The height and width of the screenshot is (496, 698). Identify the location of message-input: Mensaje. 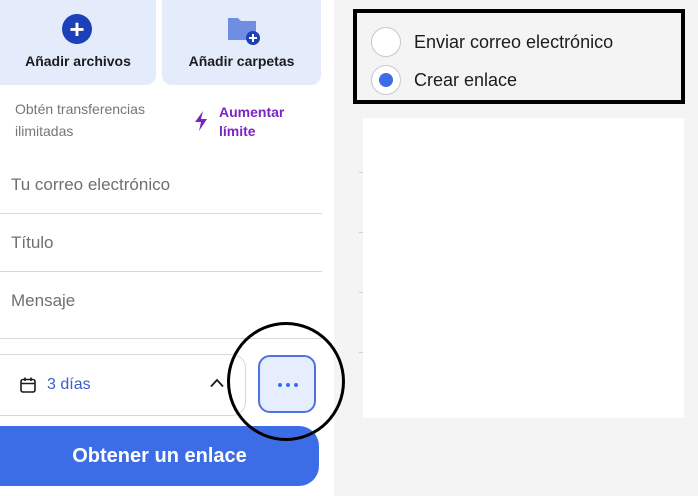
(161, 305).